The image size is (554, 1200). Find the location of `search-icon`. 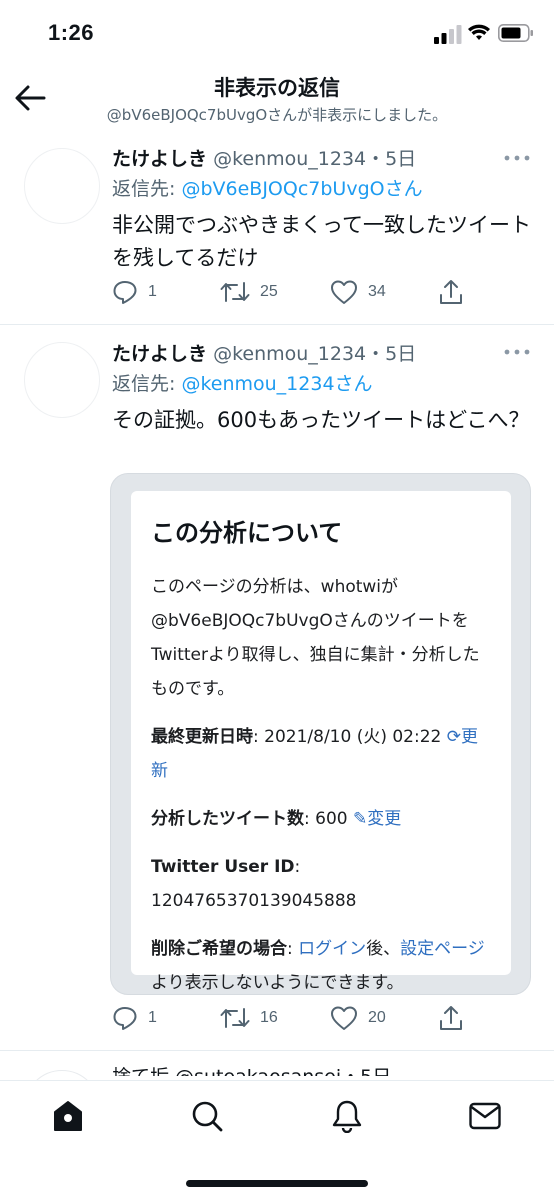

search-icon is located at coordinates (207, 1116).